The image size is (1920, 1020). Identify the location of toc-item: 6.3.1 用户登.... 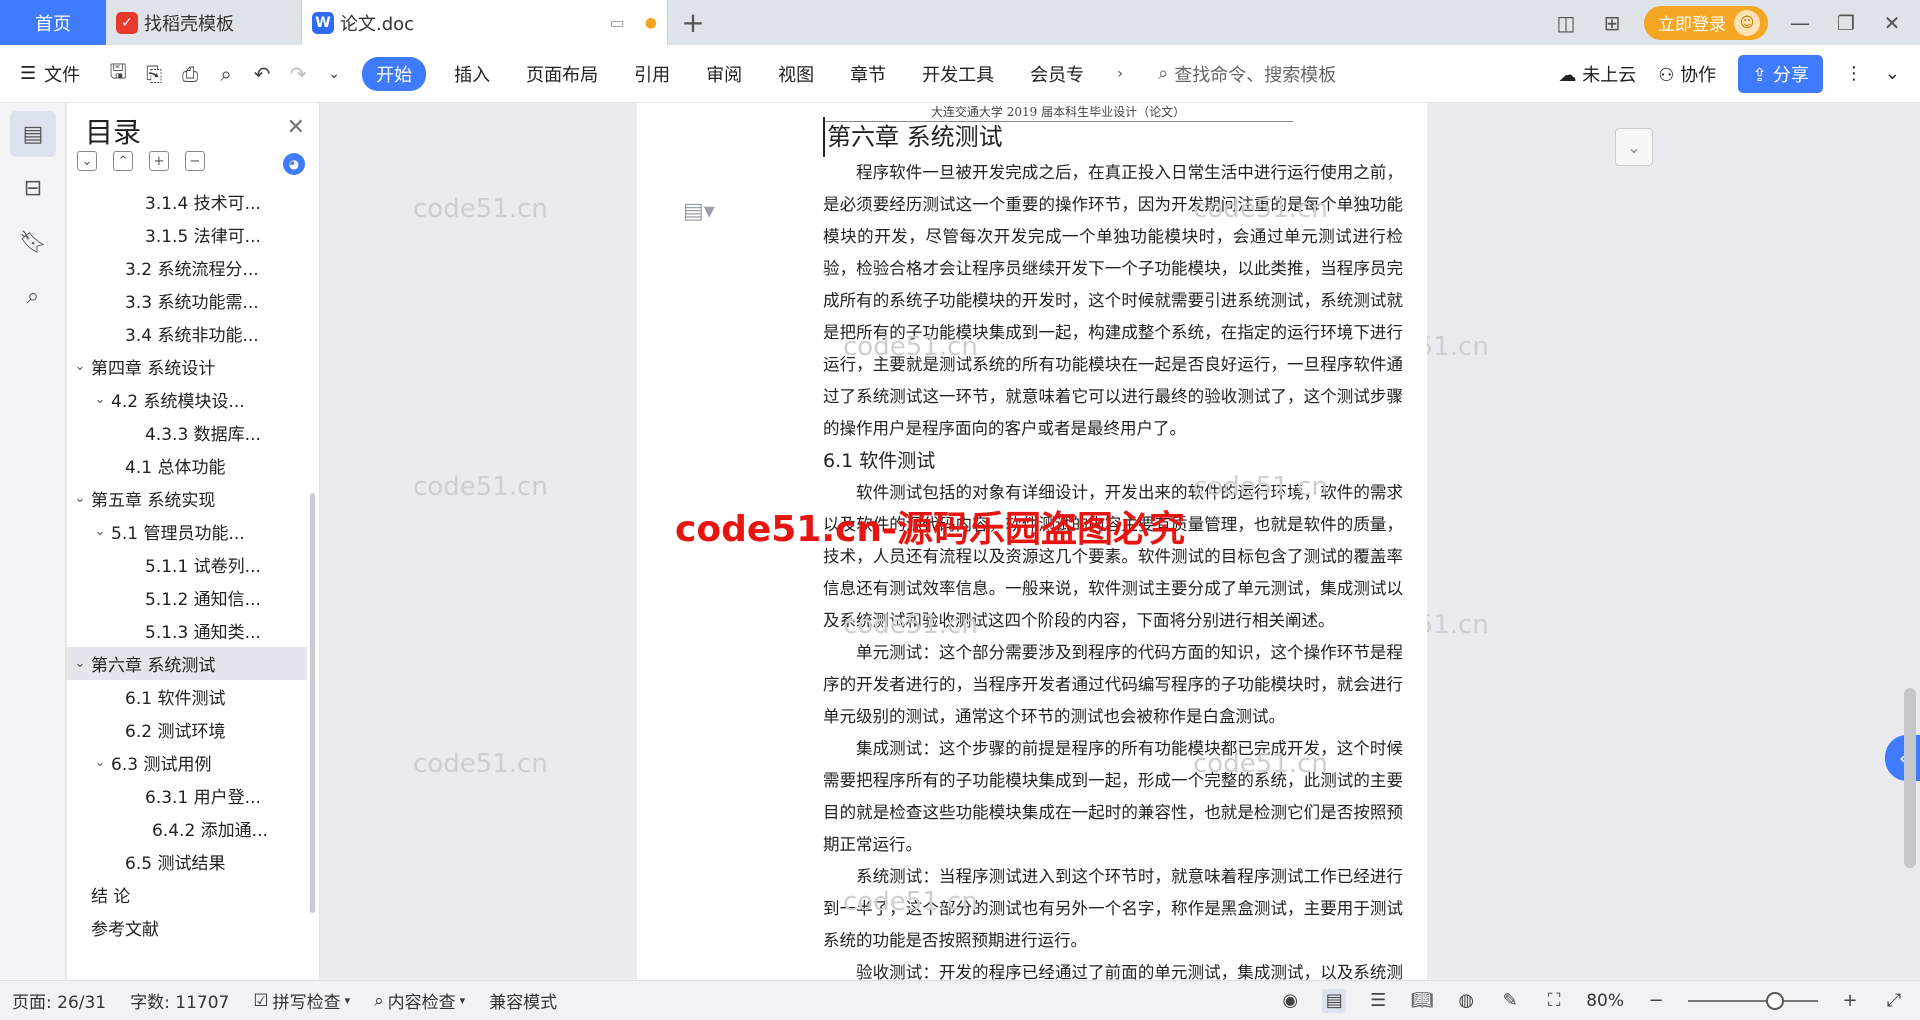
(187, 795).